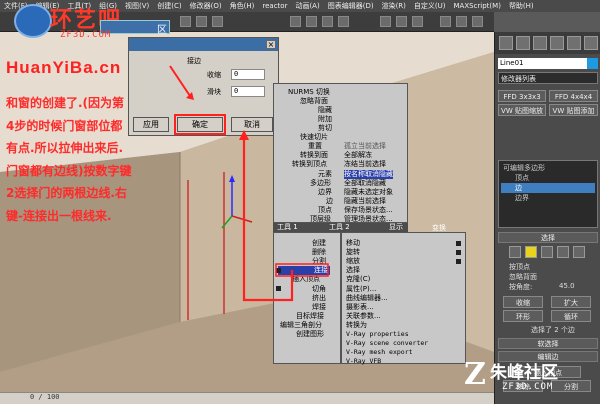 This screenshot has height=404, width=600. Describe the element at coordinates (571, 302) in the screenshot. I see `grow-button: 扩大` at that location.